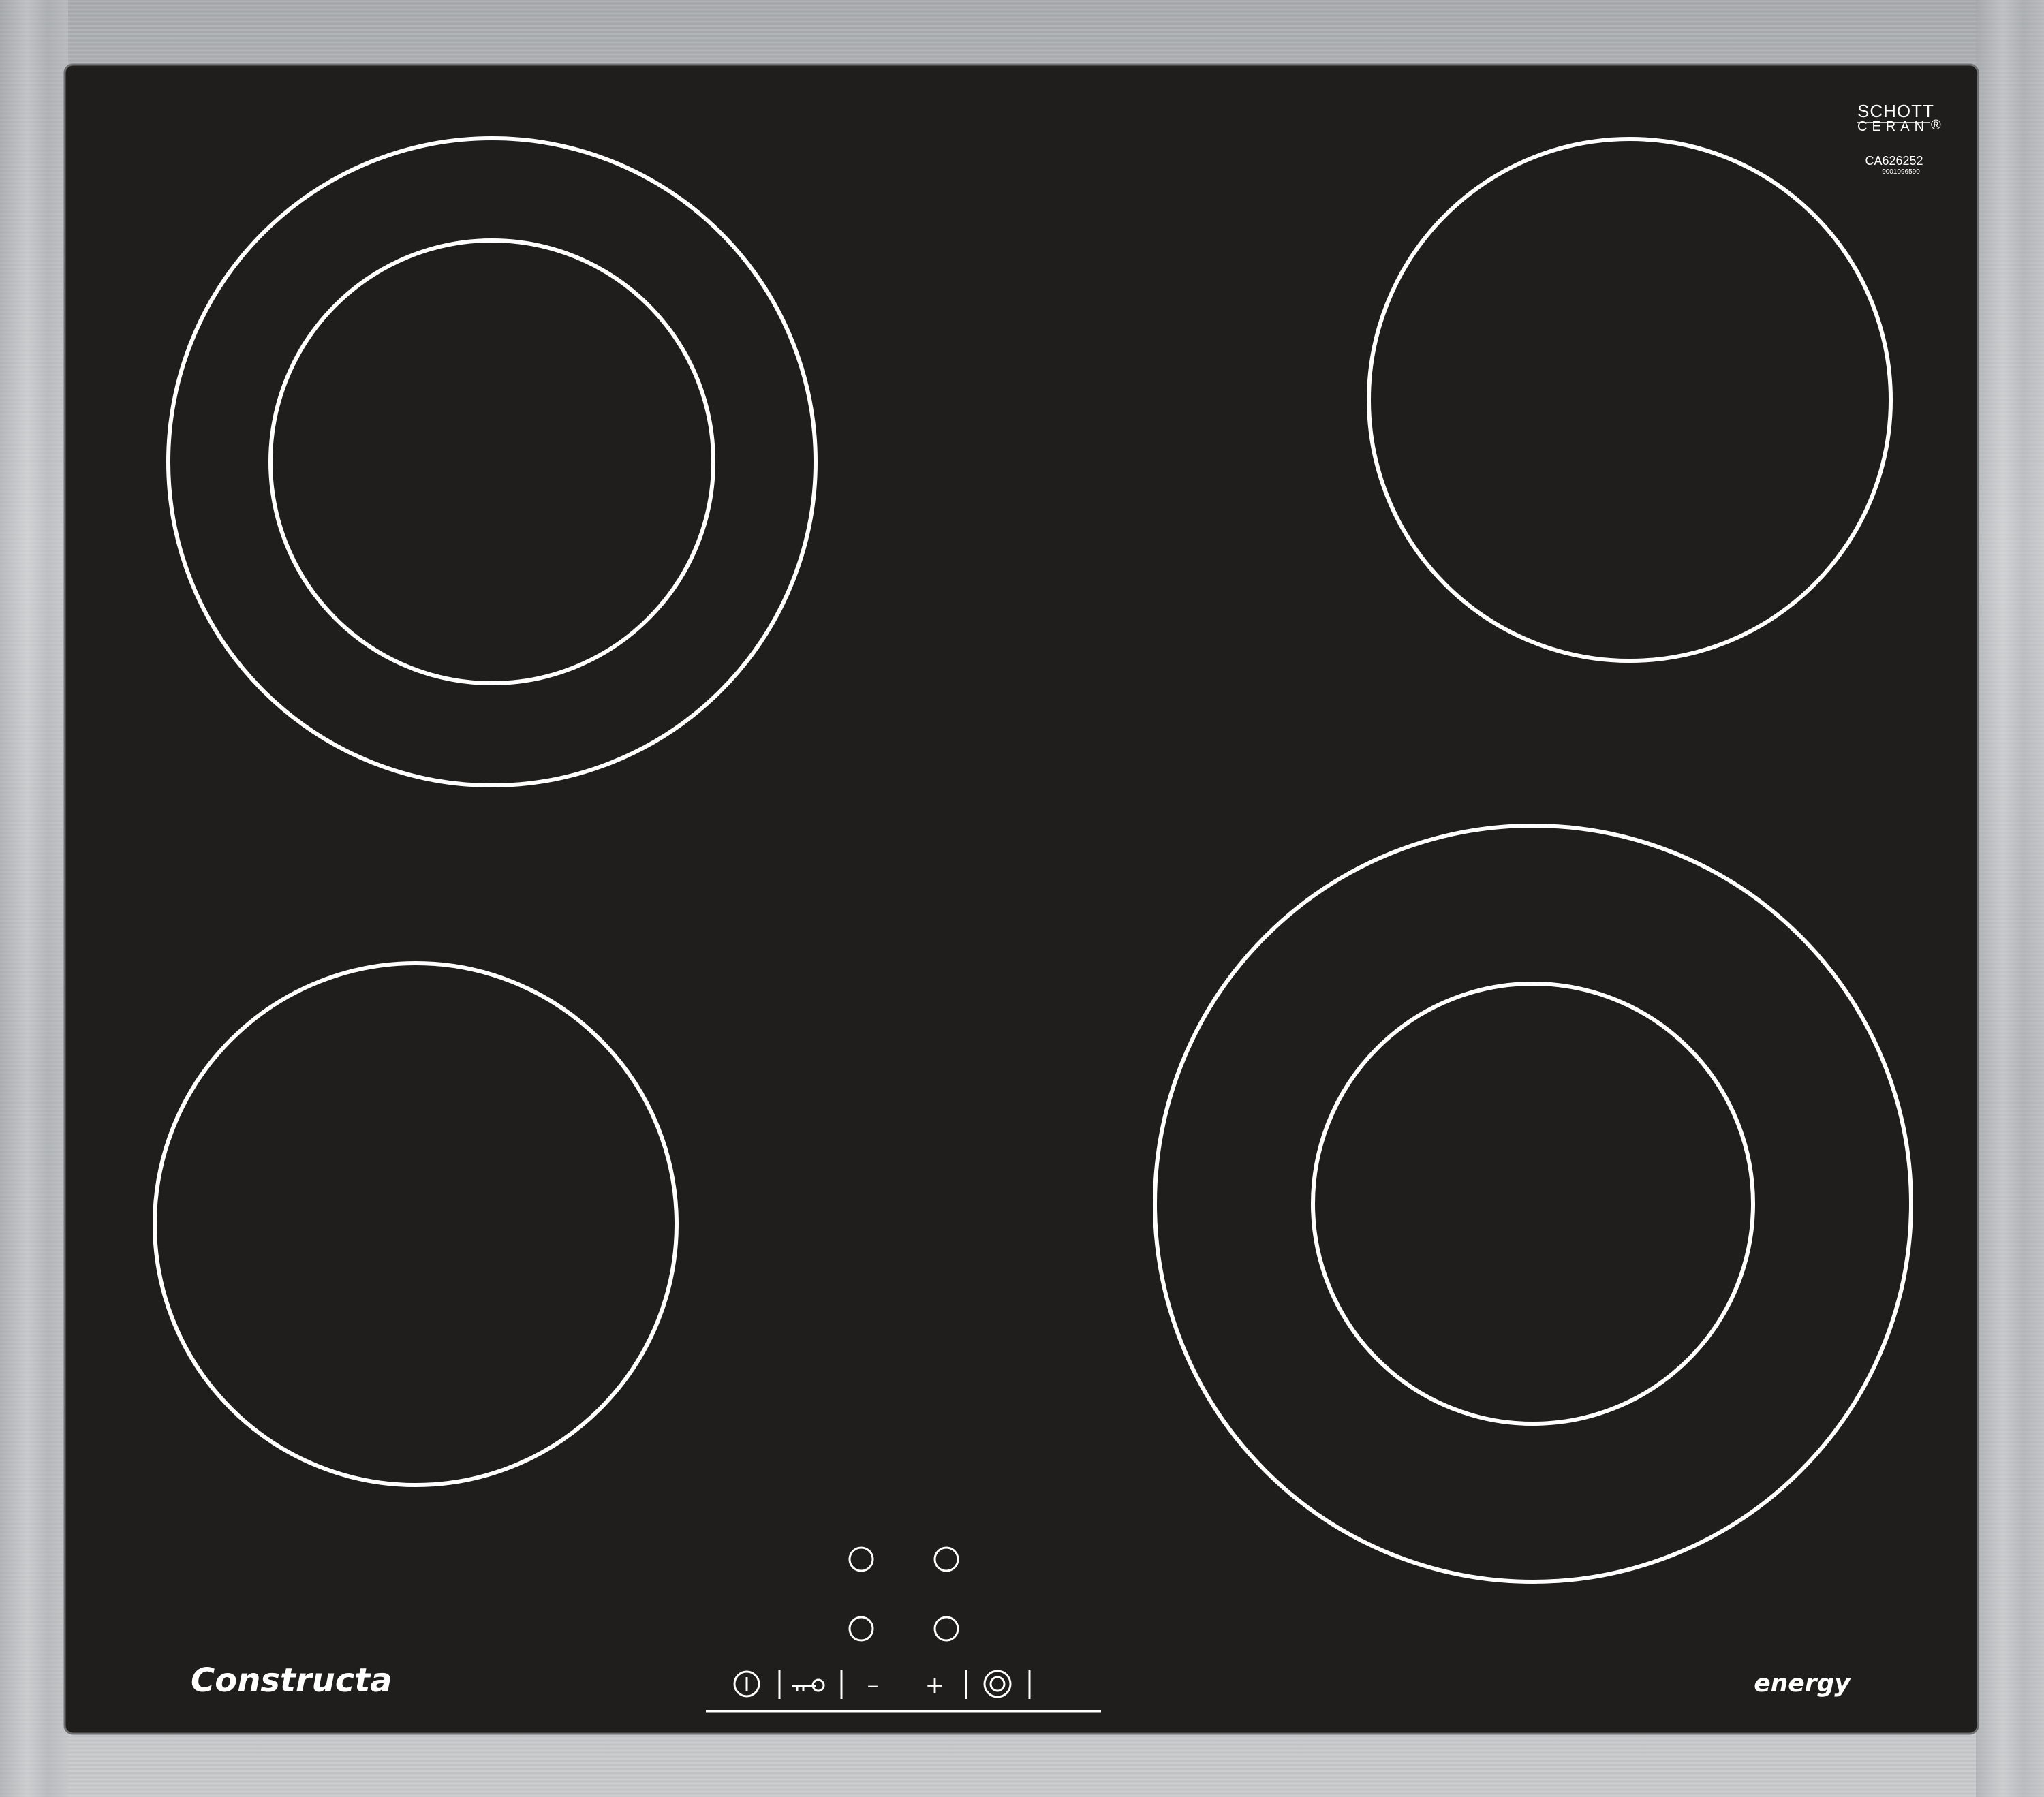  I want to click on serial-number: 9001096590, so click(1901, 172).